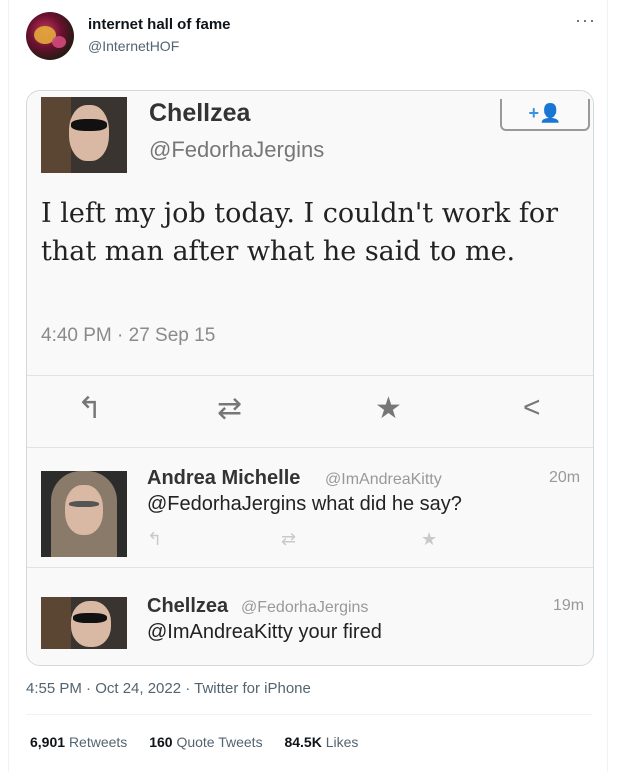 The width and height of the screenshot is (623, 772). Describe the element at coordinates (585, 20) in the screenshot. I see `more-dots-icon: ···` at that location.